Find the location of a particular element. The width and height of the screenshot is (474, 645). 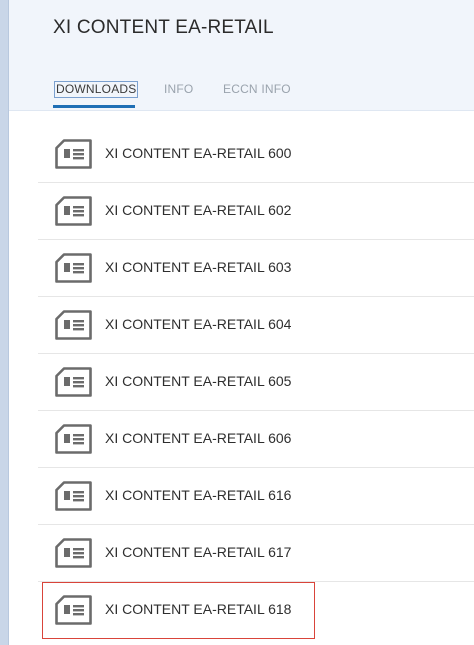

download-item-label: XI CONTENT EA-RETAIL 606 is located at coordinates (198, 438).